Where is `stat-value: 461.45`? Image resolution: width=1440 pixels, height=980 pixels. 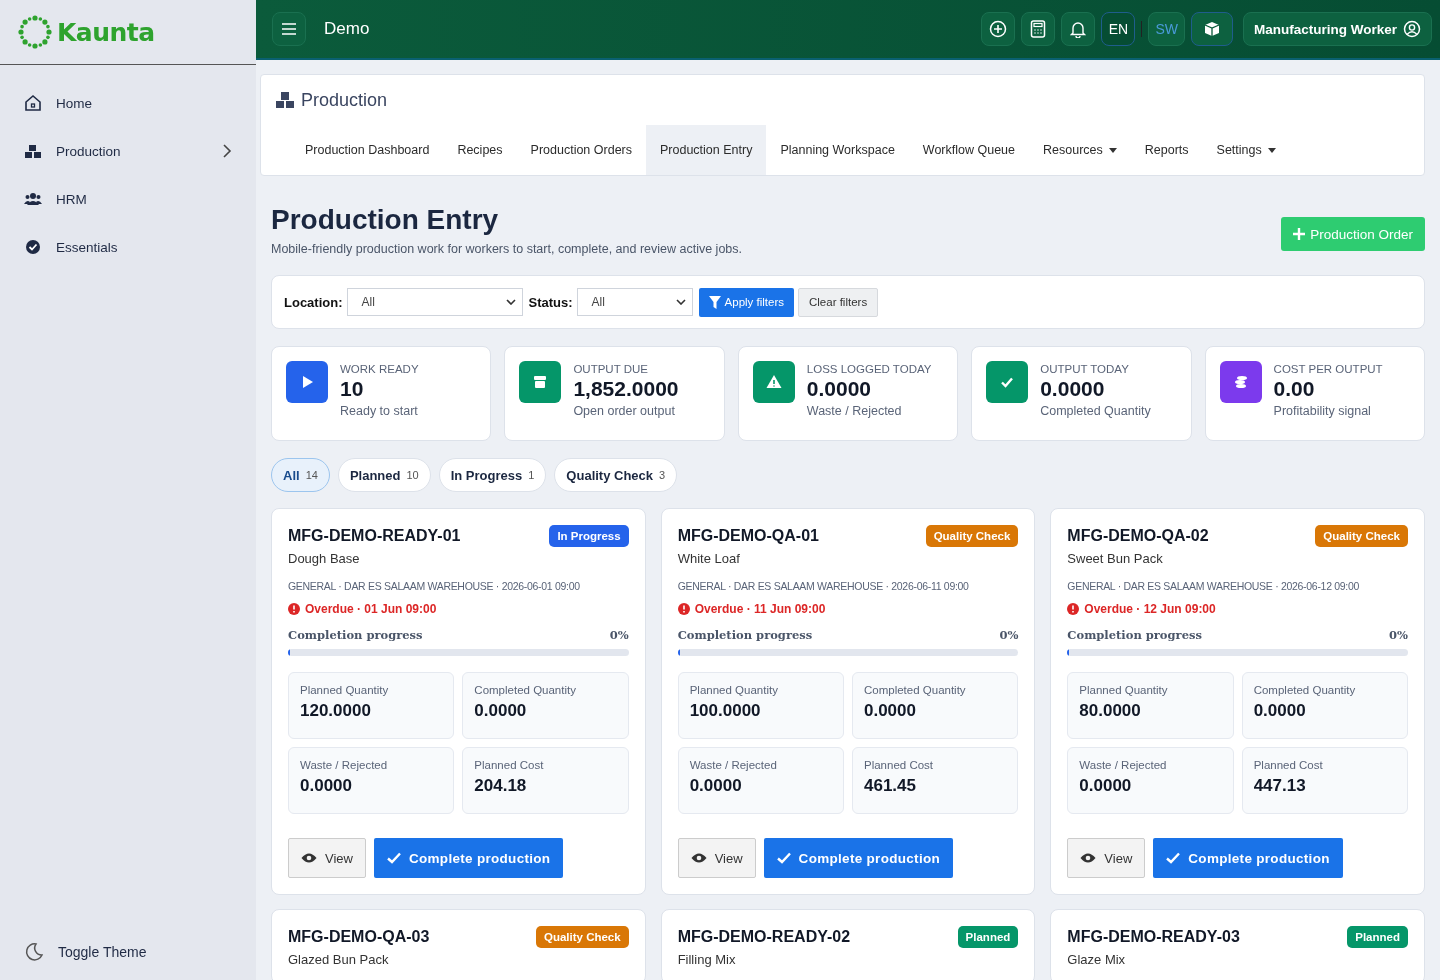 stat-value: 461.45 is located at coordinates (890, 786).